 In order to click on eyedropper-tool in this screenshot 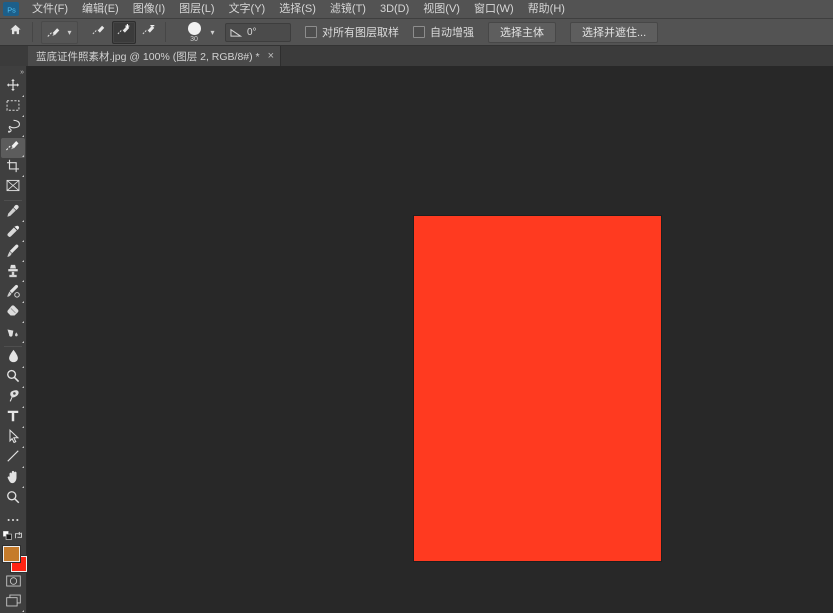, I will do `click(13, 213)`.